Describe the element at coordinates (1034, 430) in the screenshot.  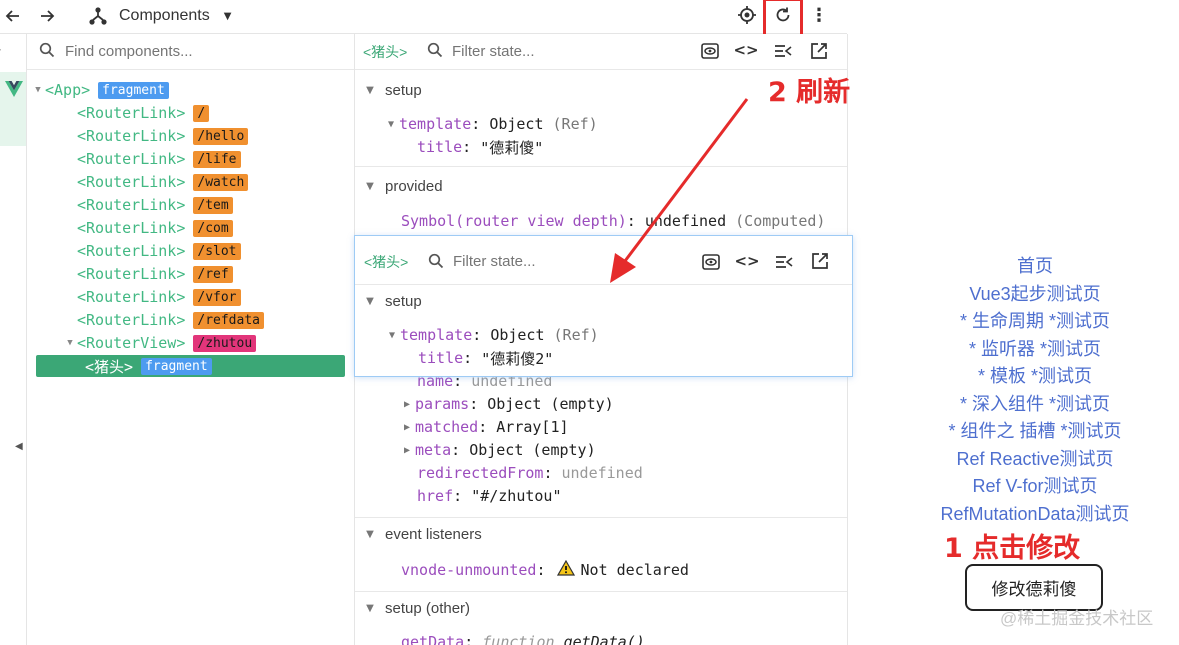
I see `nav-link: * 组件之 插槽 *测试页` at that location.